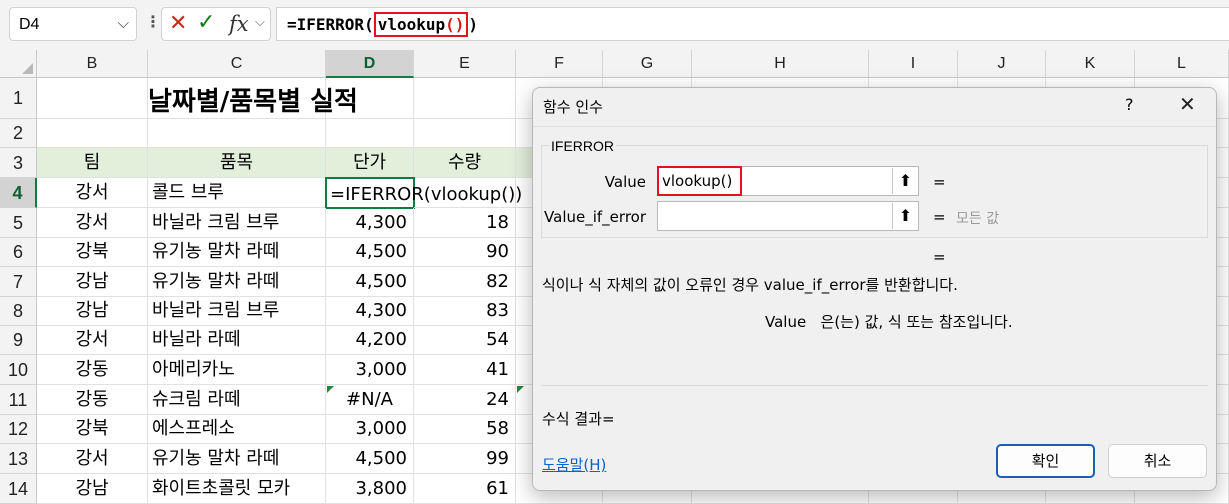  What do you see at coordinates (92, 163) in the screenshot?
I see `header-team: 팀` at bounding box center [92, 163].